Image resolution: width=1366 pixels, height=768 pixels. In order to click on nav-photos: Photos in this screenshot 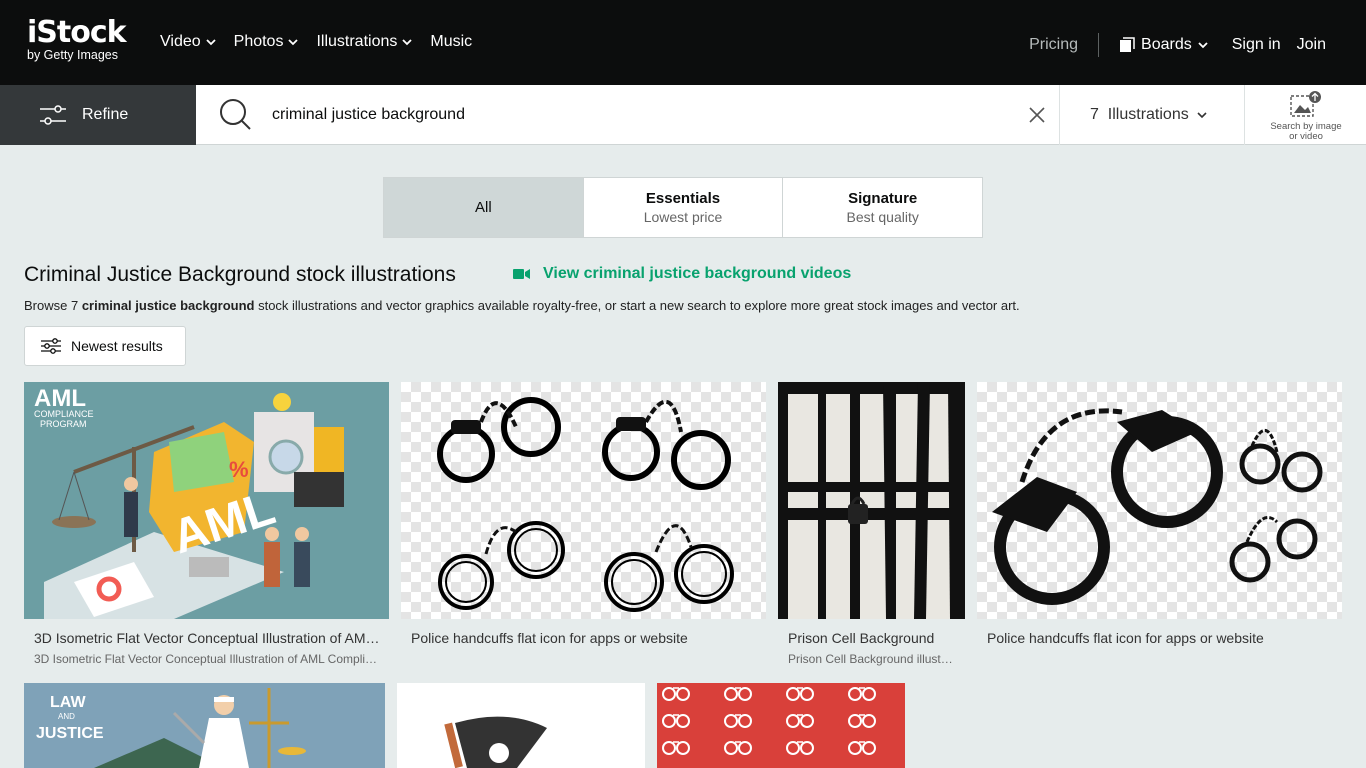, I will do `click(266, 42)`.